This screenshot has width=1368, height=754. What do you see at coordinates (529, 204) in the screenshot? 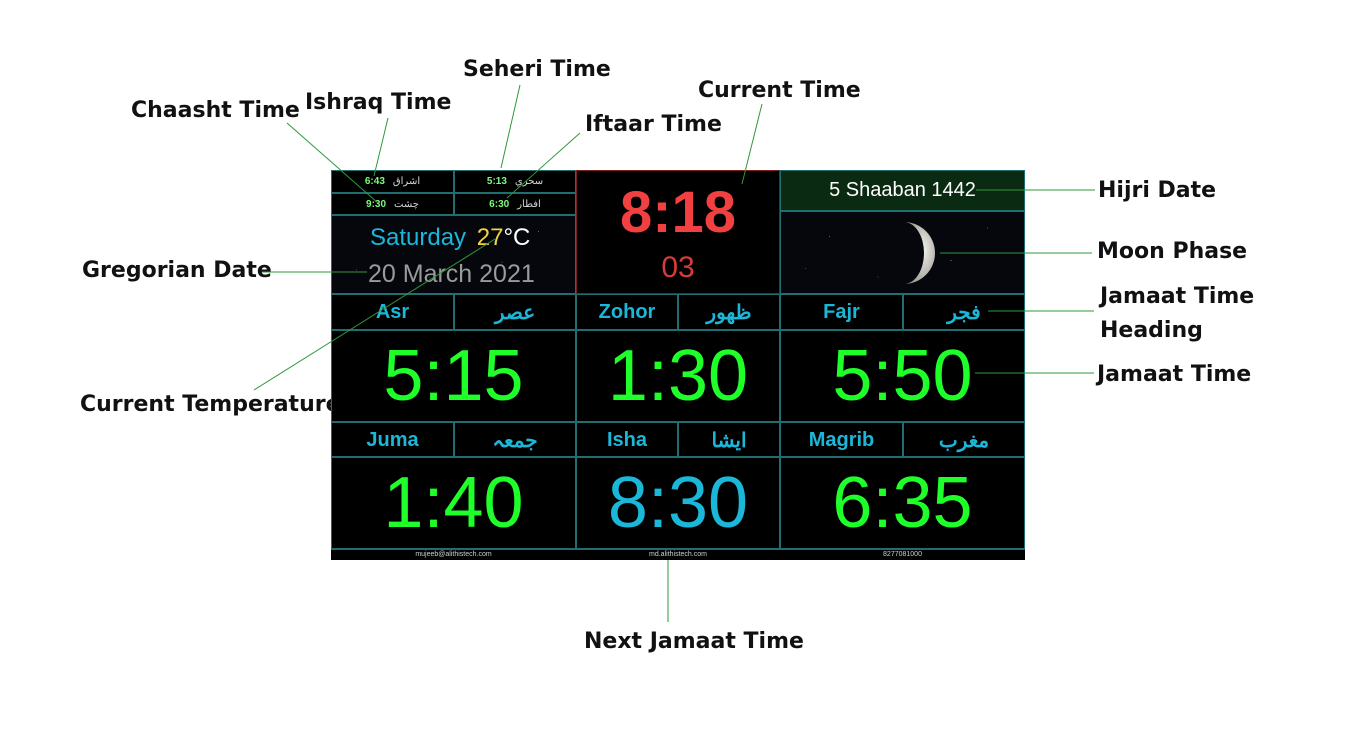
I see `iftaar-label: افطار` at bounding box center [529, 204].